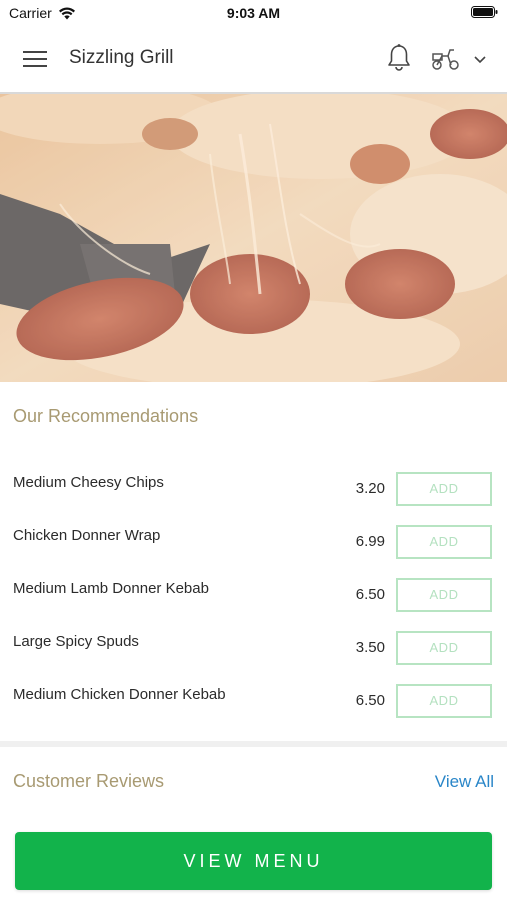 This screenshot has width=507, height=900. What do you see at coordinates (119, 694) in the screenshot?
I see `item-name: Medium Chicken Donner Kebab` at bounding box center [119, 694].